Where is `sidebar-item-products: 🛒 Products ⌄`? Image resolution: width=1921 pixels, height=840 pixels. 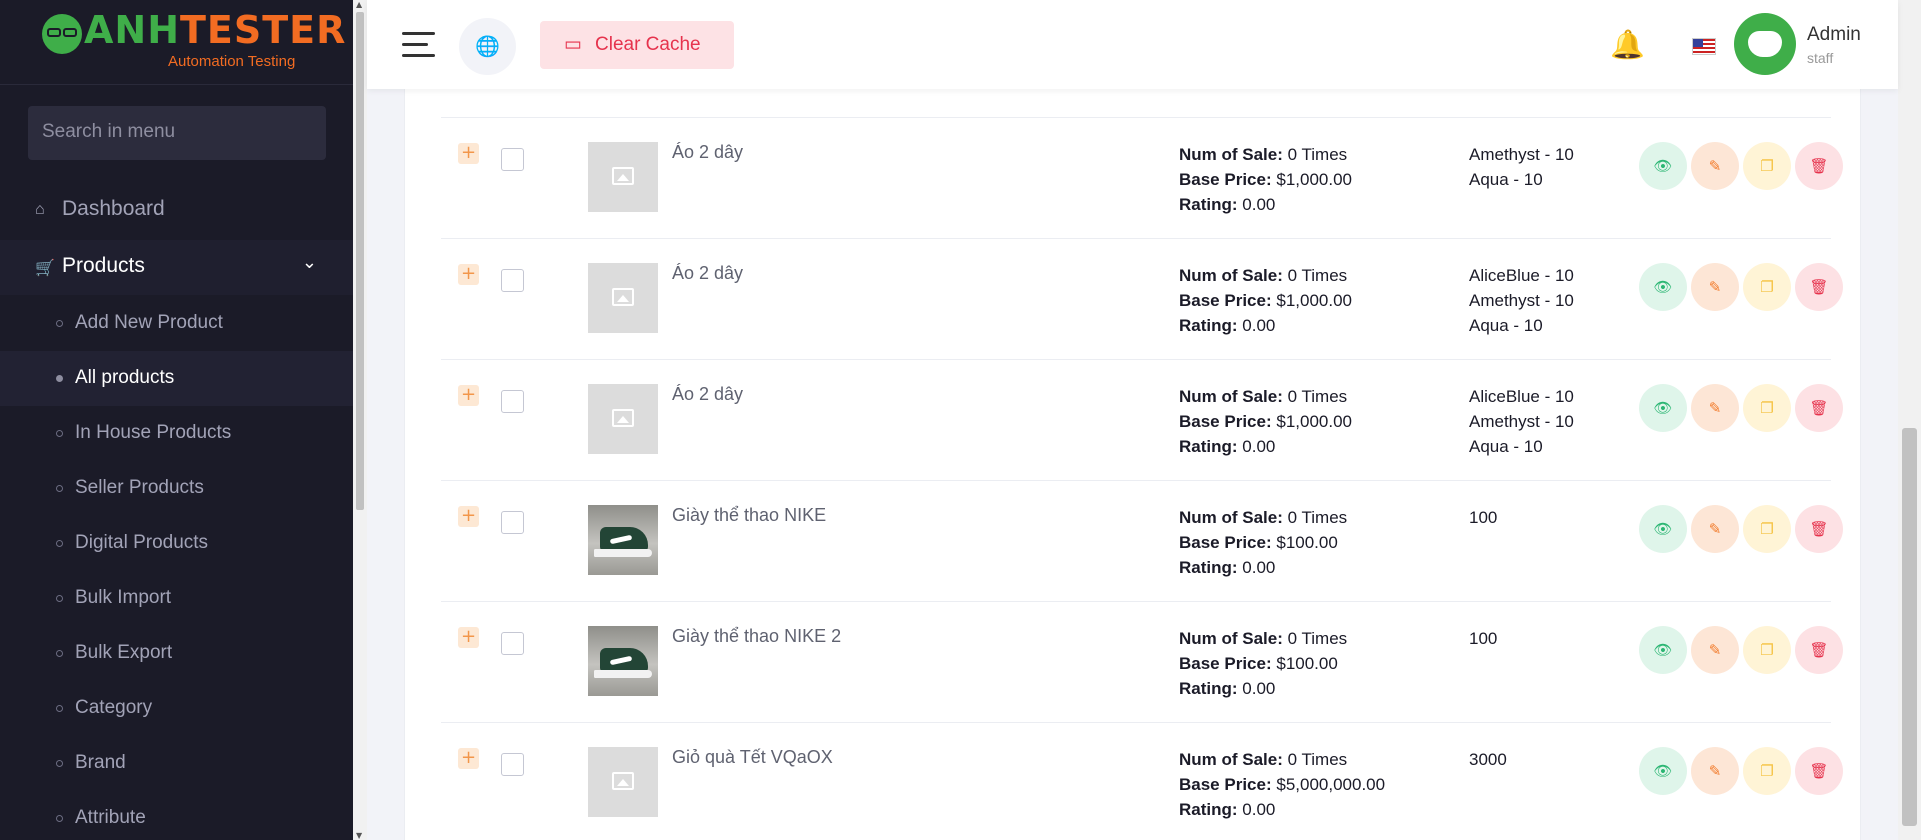
sidebar-item-products: 🛒 Products ⌄ is located at coordinates (176, 267).